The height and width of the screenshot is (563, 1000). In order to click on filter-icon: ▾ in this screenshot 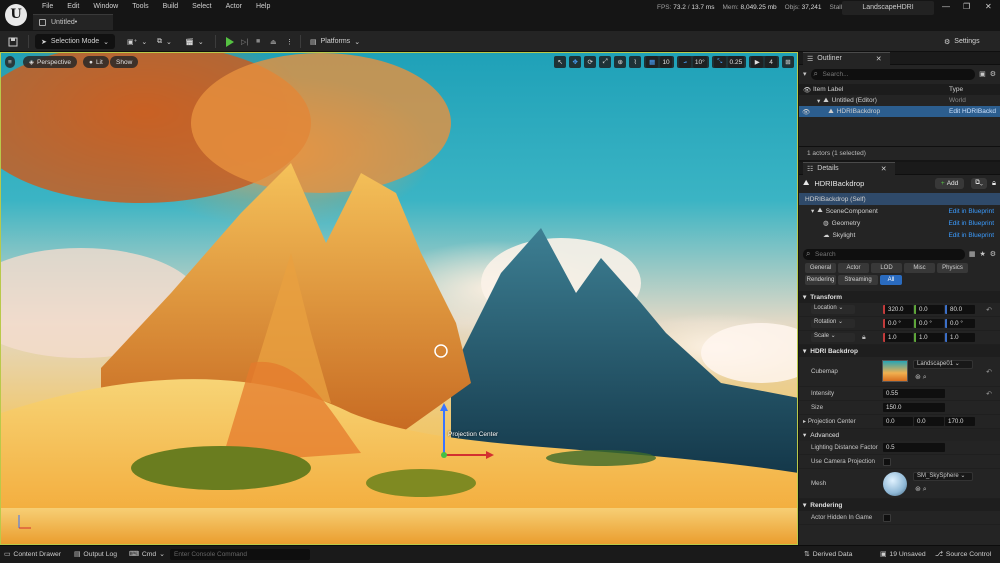, I will do `click(805, 74)`.